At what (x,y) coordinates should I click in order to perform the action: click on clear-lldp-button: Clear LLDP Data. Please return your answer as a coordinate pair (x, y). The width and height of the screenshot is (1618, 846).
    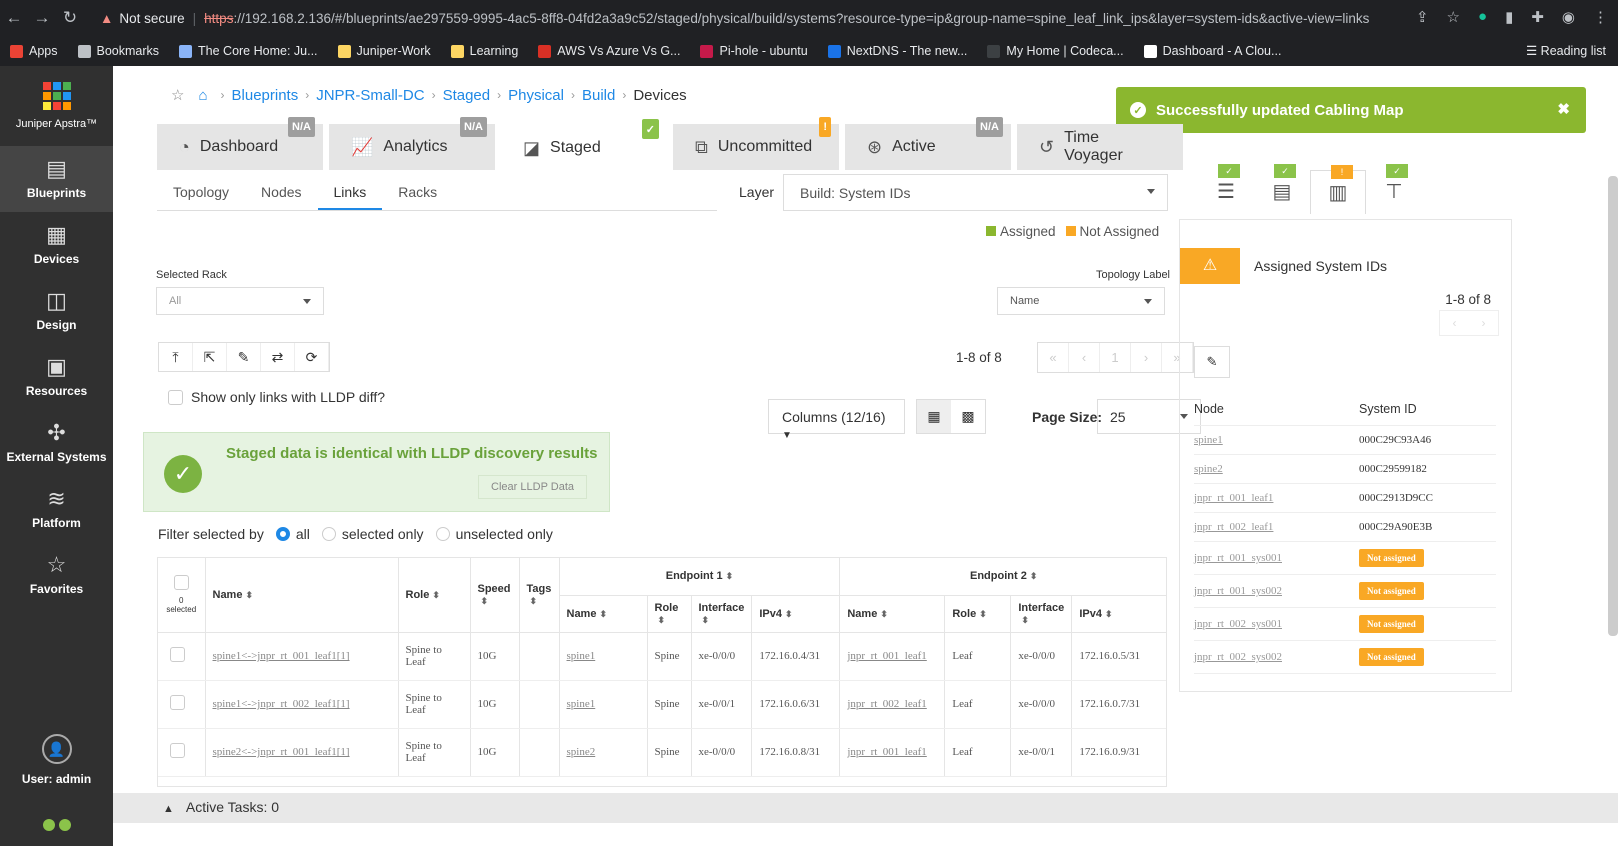
    Looking at the image, I should click on (532, 487).